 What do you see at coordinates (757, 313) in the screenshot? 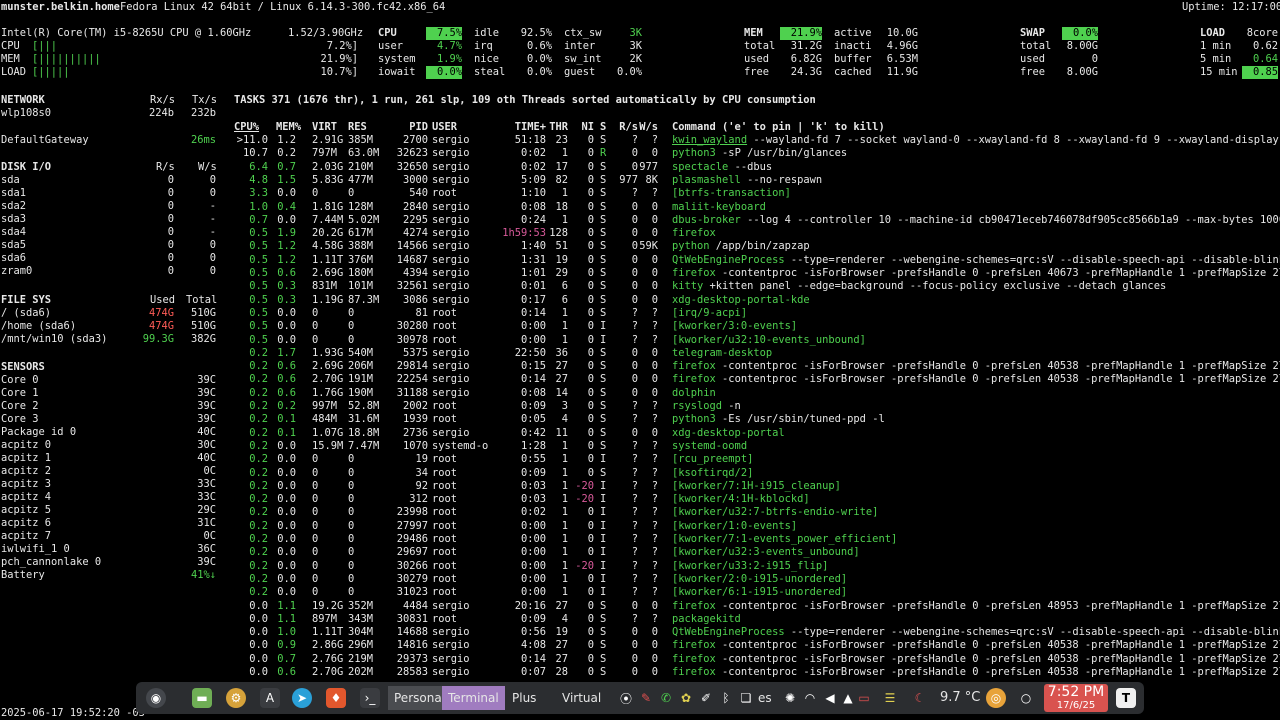
I see `process-row: 0.5 0.0 0 0 81 root 0:14 1 0 S?? [irq/9-acpi]` at bounding box center [757, 313].